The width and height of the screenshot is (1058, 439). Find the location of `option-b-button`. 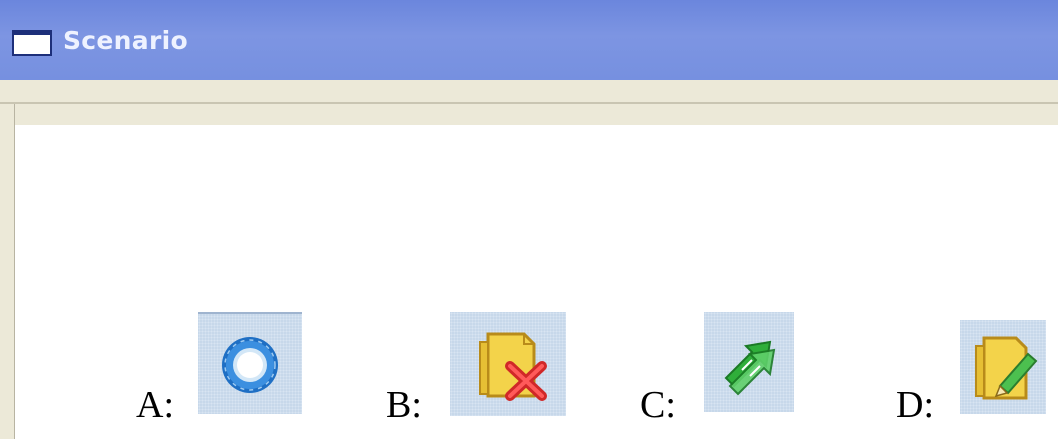

option-b-button is located at coordinates (508, 364).